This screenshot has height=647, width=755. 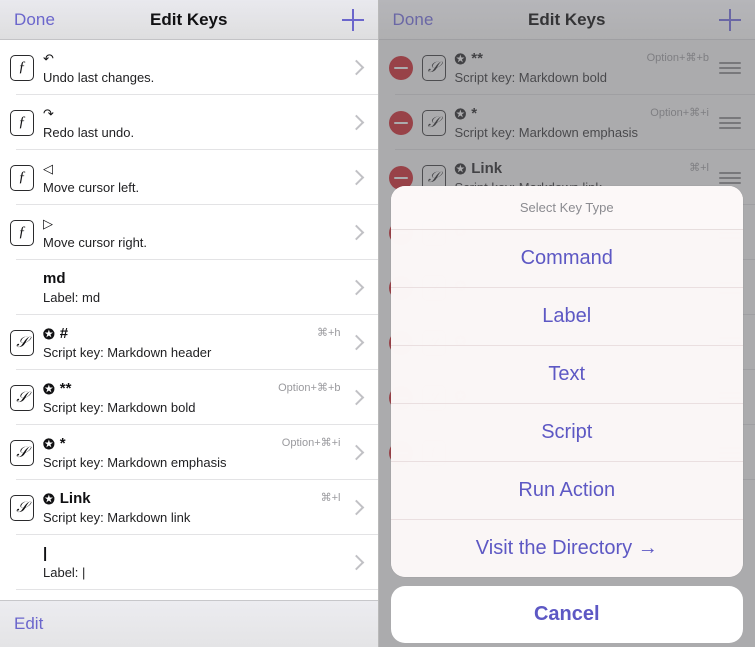 What do you see at coordinates (566, 491) in the screenshot?
I see `action-sheet-item-4: Run Action` at bounding box center [566, 491].